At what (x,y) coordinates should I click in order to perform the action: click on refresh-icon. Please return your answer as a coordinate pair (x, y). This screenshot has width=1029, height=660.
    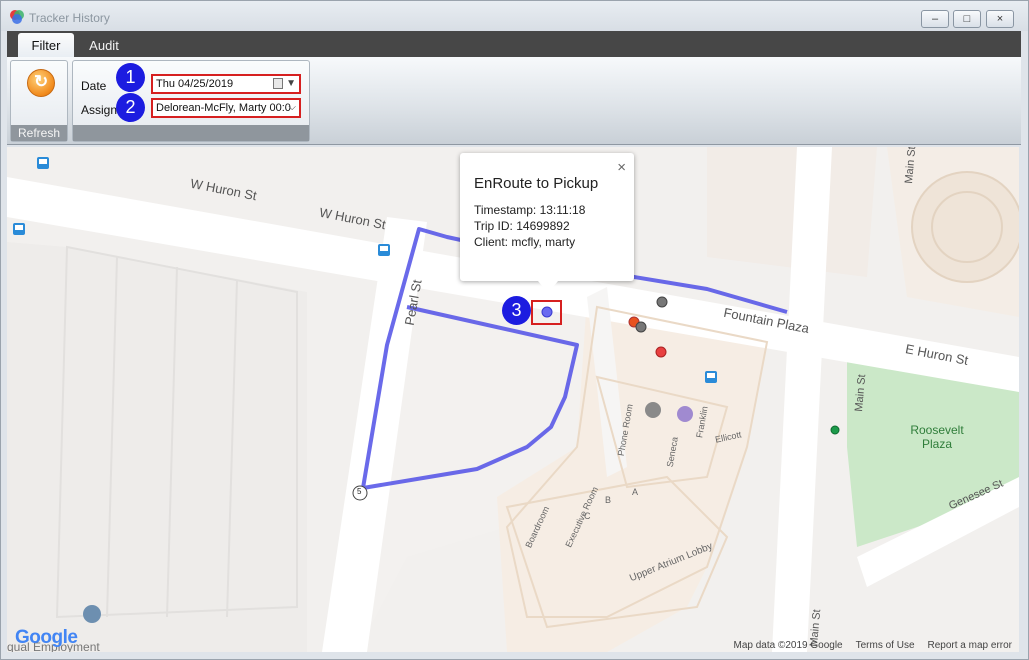
    Looking at the image, I should click on (41, 83).